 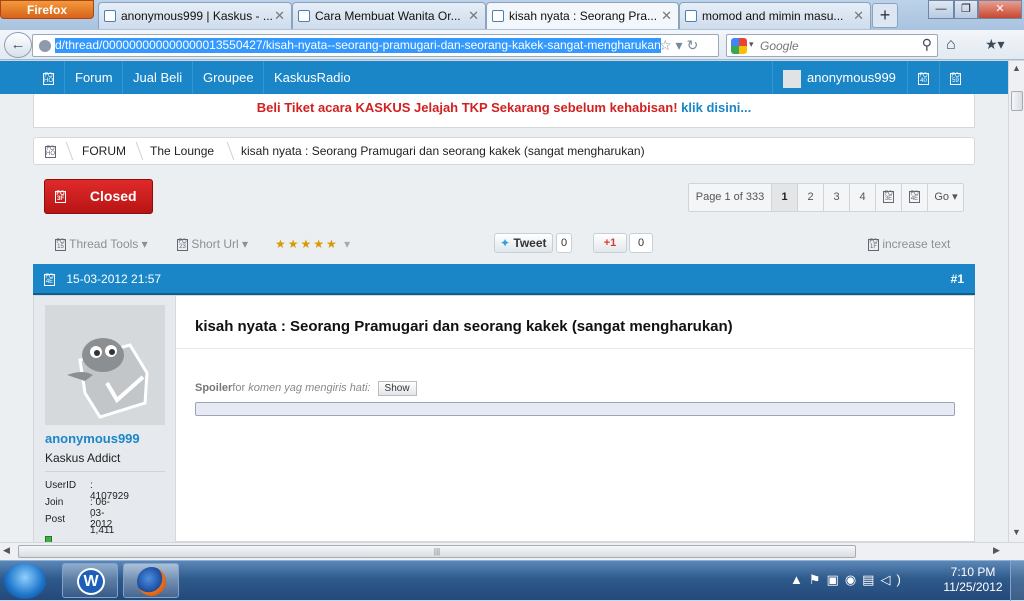 I want to click on engine-dropdown-icon: ▾, so click(x=751, y=44).